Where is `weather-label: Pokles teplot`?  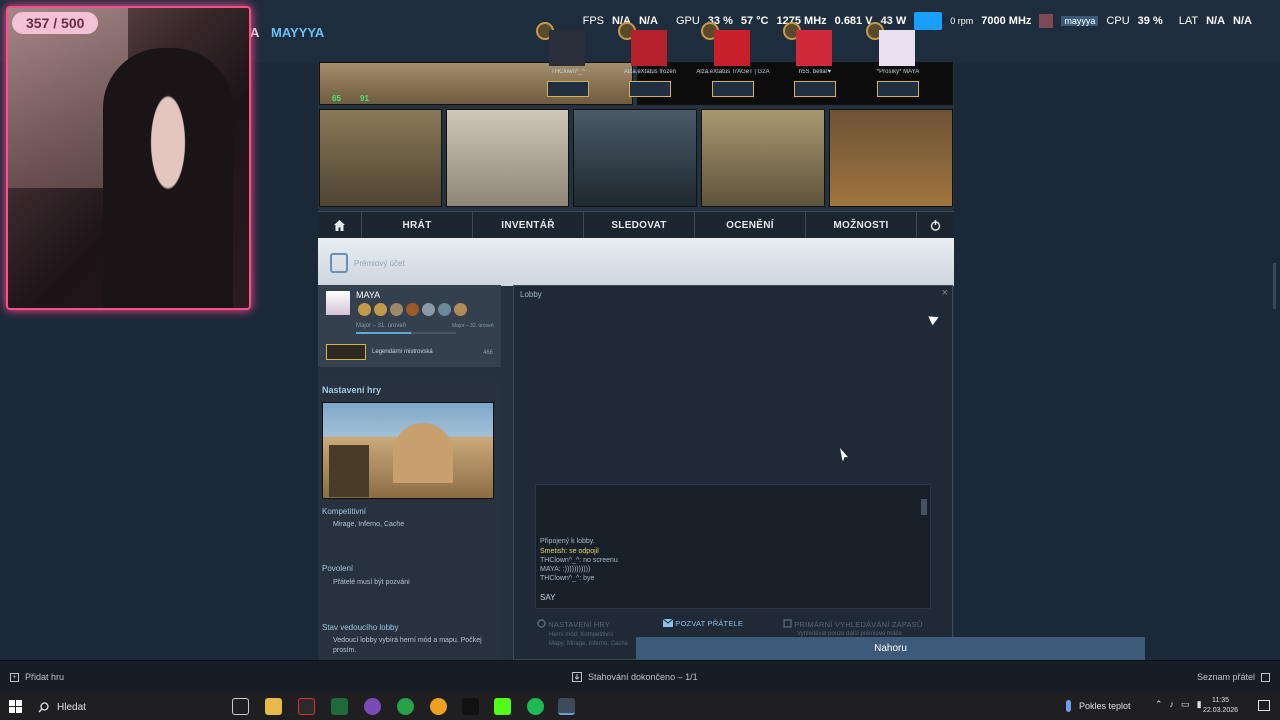 weather-label: Pokles teplot is located at coordinates (1105, 706).